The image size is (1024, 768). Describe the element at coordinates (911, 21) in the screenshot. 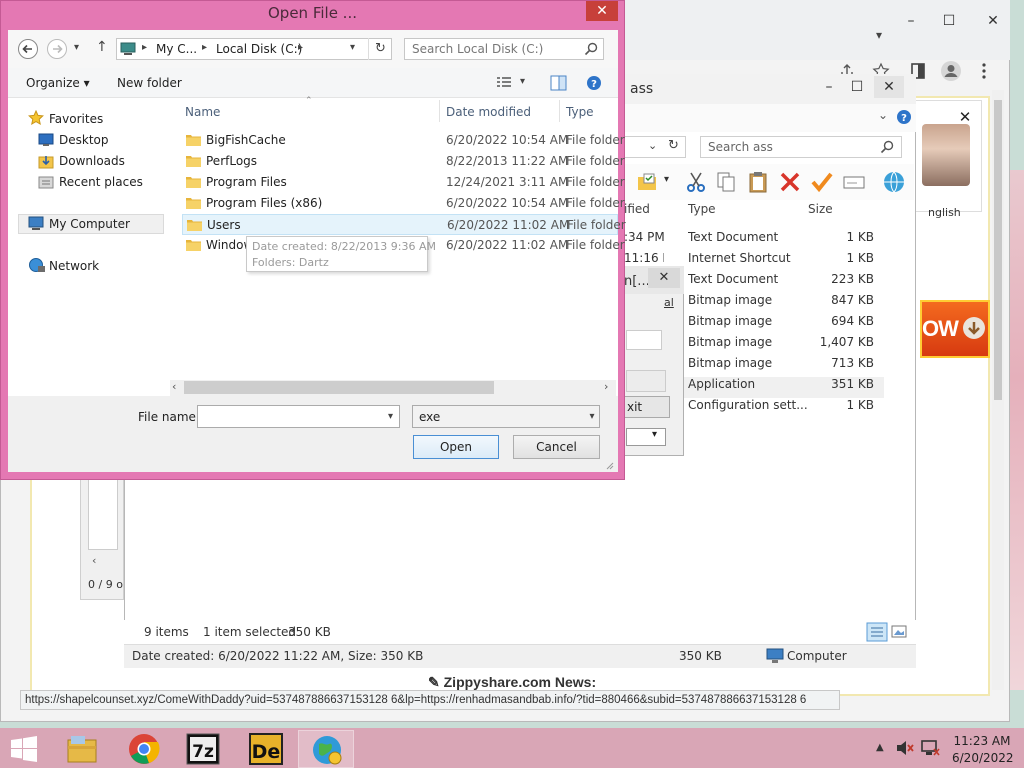

I see `browser-minimize-button: –` at that location.